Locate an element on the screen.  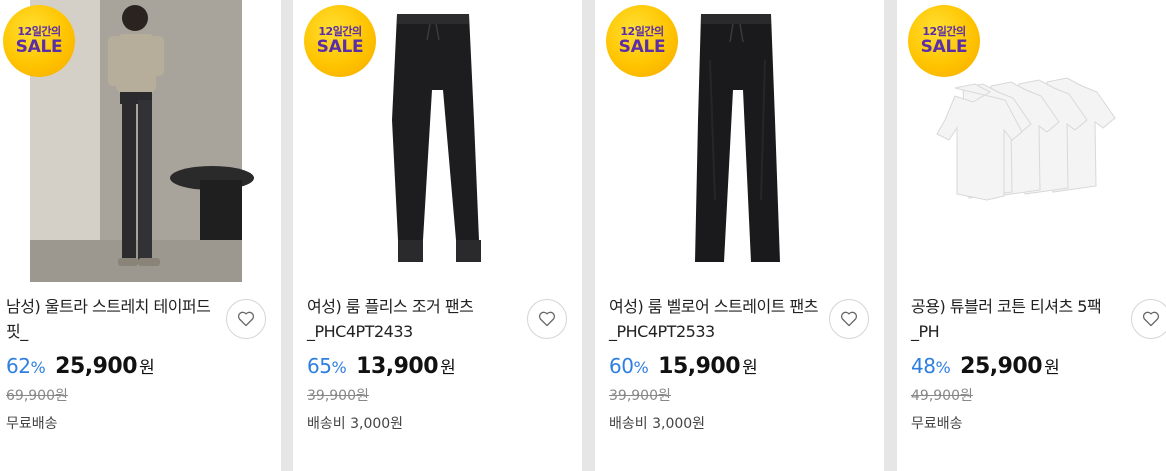
sale-price: 15,900 is located at coordinates (699, 366).